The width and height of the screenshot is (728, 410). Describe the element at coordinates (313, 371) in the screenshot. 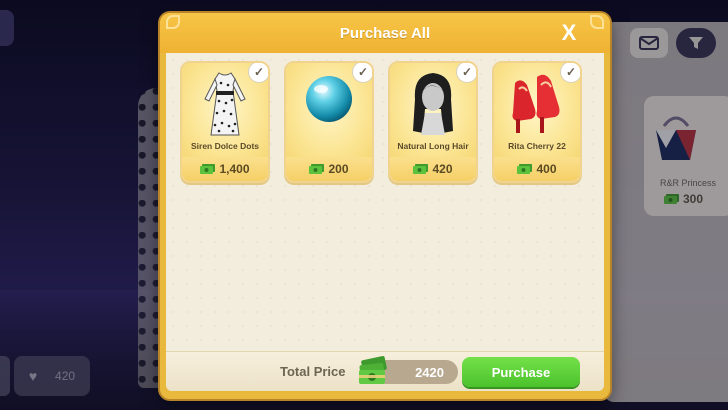

I see `total-price-label: Total Price` at that location.